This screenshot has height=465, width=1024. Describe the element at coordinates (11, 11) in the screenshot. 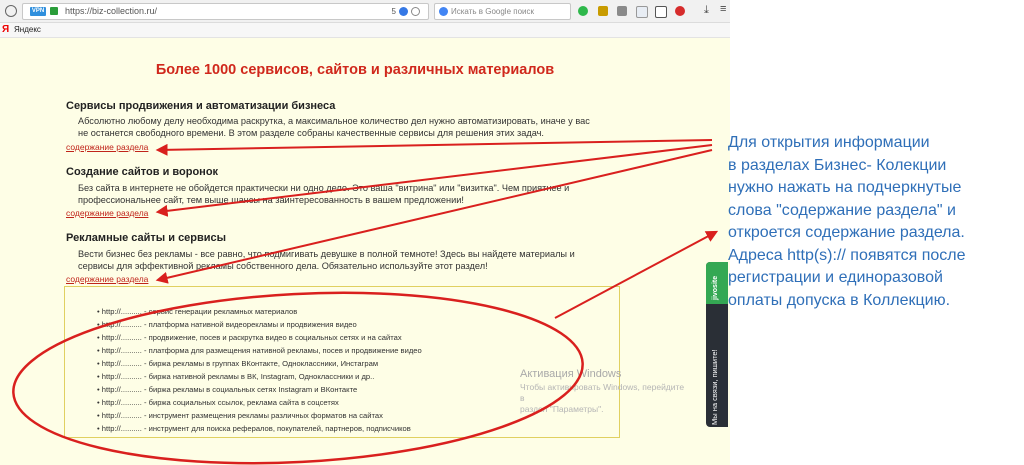

I see `reload-icon` at that location.